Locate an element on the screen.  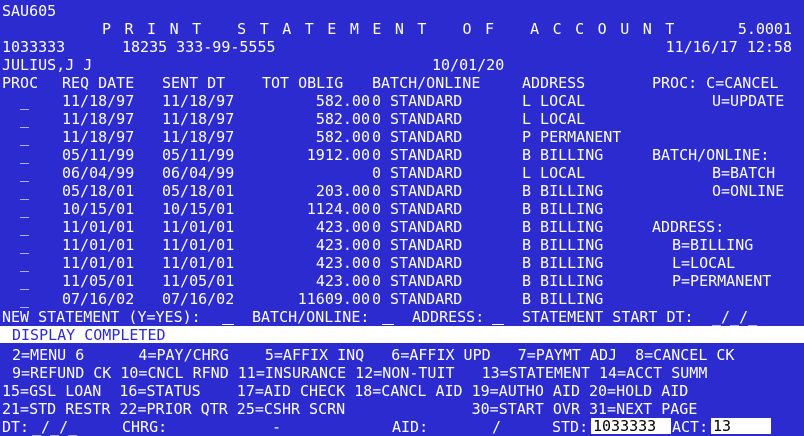
tot-oblig: 11609.00 is located at coordinates (333, 299).